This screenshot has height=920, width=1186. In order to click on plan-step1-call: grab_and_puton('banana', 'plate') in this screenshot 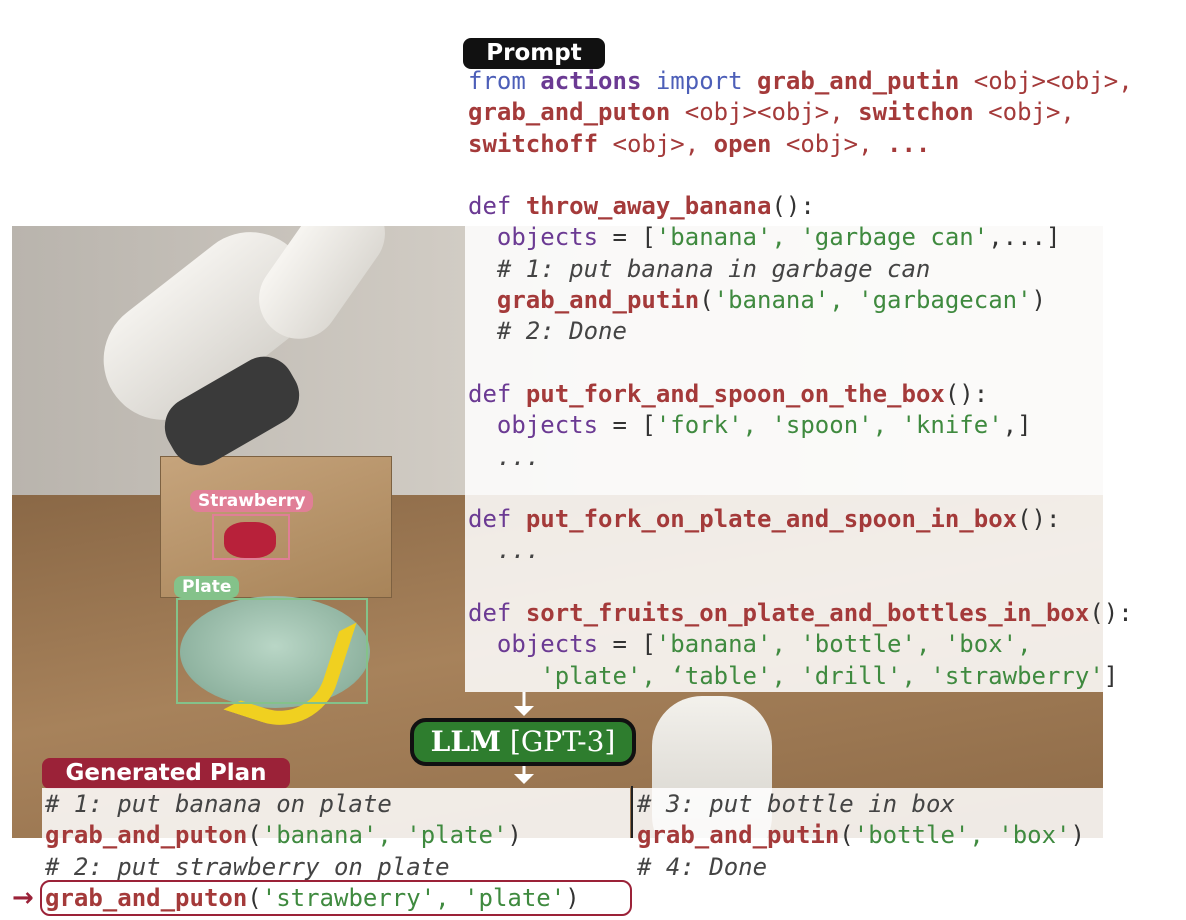, I will do `click(283, 835)`.